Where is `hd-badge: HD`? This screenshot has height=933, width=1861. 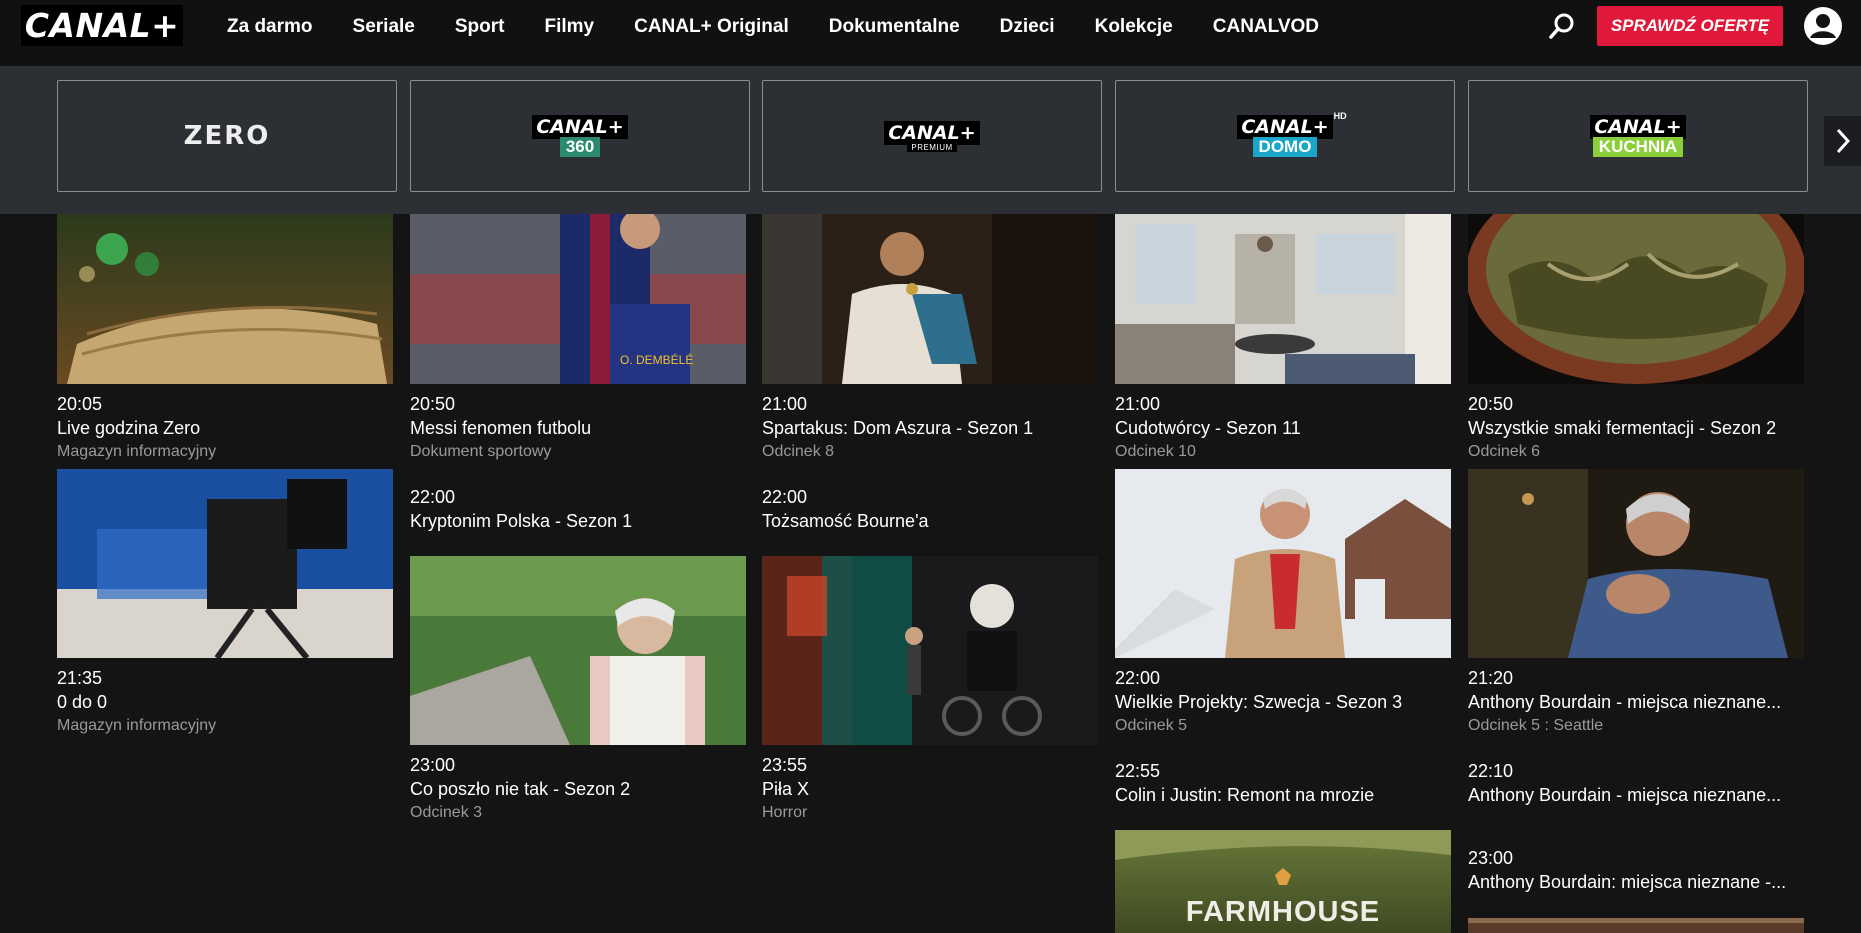 hd-badge: HD is located at coordinates (1340, 116).